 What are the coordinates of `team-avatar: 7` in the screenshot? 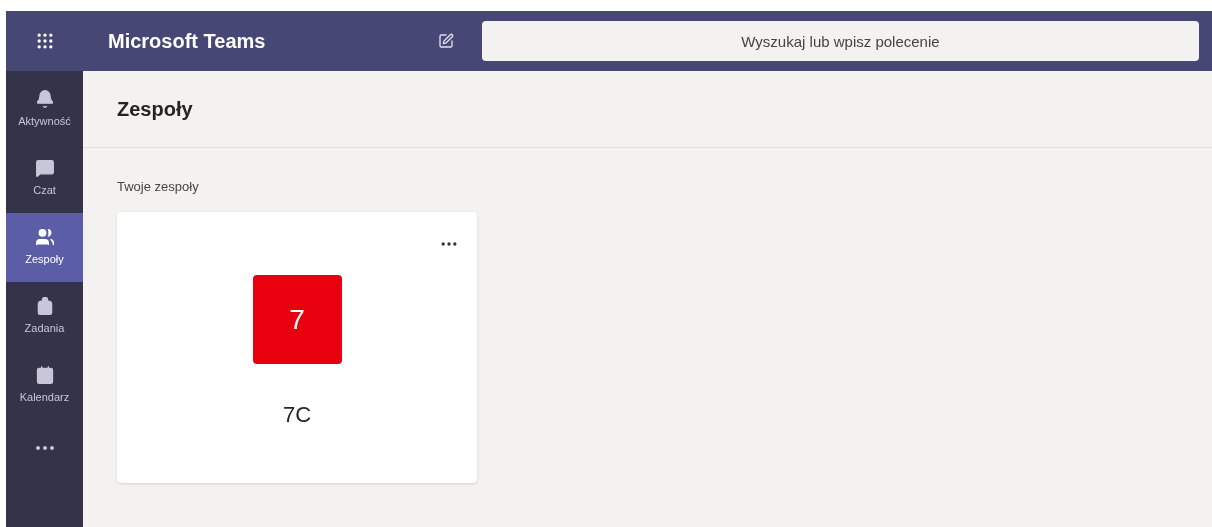 It's located at (297, 319).